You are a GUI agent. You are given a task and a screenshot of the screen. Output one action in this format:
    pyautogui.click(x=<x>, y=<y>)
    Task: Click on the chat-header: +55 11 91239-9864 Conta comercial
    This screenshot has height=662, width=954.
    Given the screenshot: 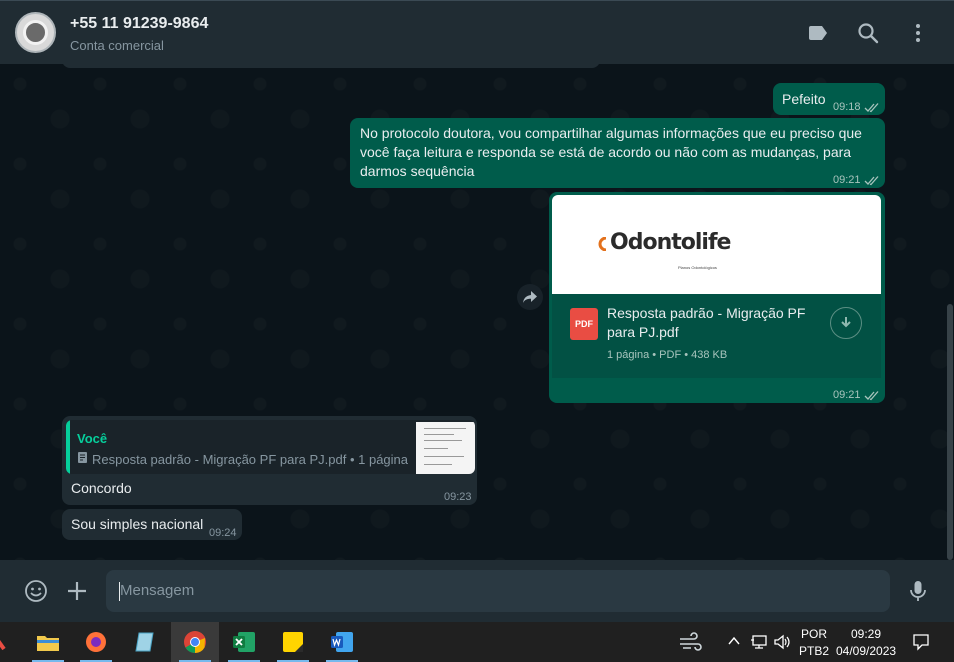 What is the action you would take?
    pyautogui.click(x=477, y=32)
    